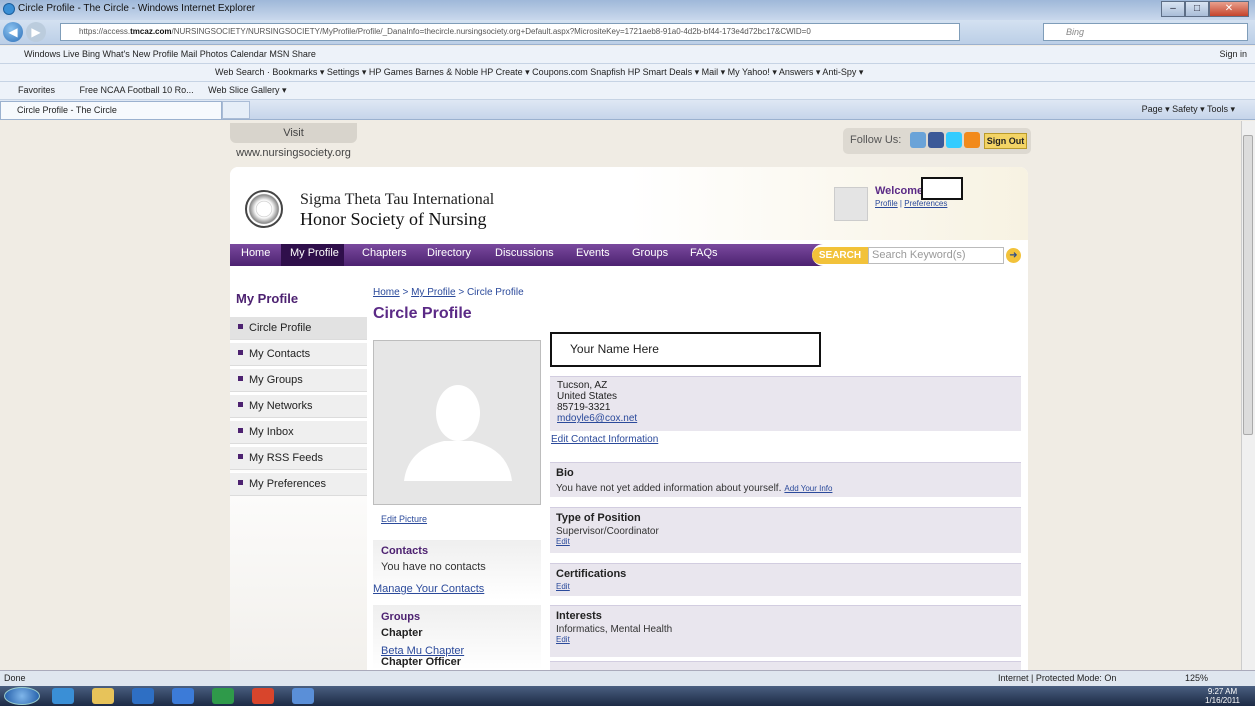 This screenshot has width=1255, height=706. I want to click on breadcrumb-my-profile: My Profile, so click(433, 292).